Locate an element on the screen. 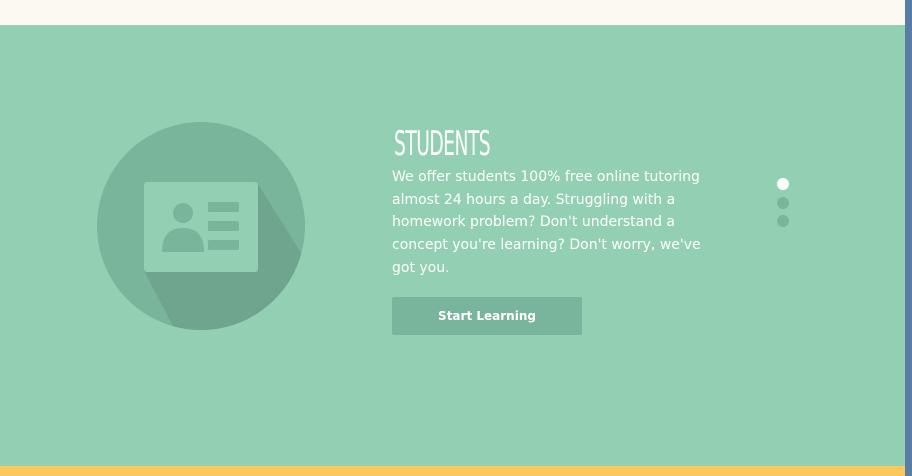  start-learning-button: Start Learning is located at coordinates (487, 316).